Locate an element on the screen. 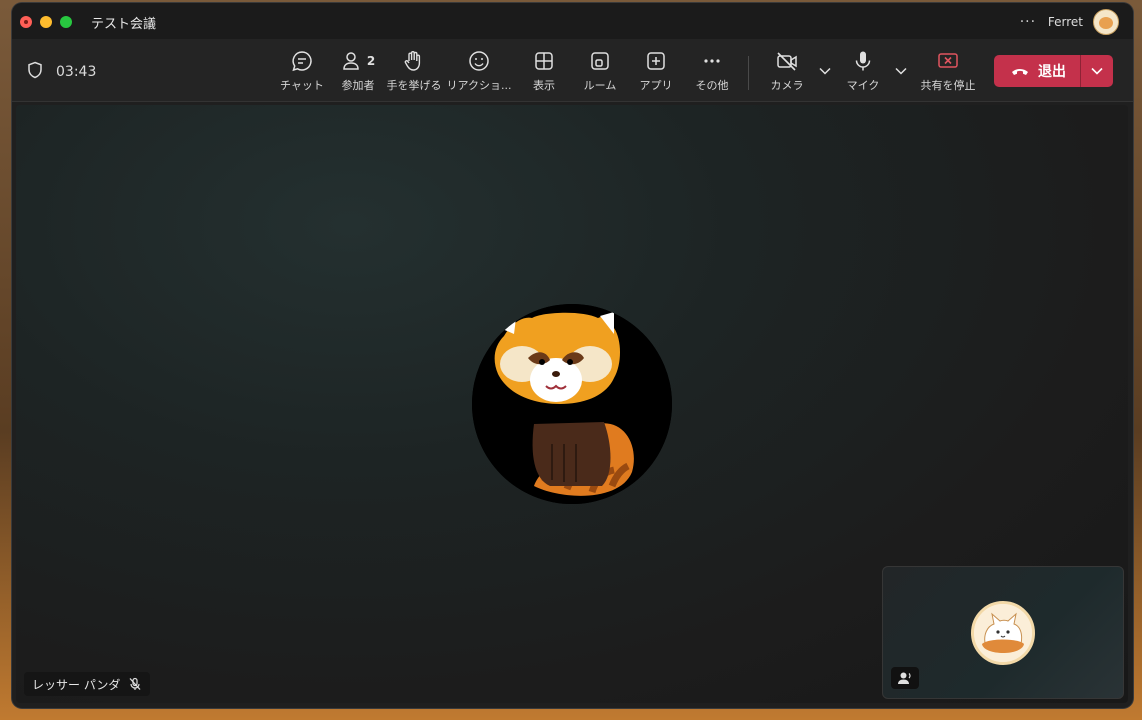 The width and height of the screenshot is (1142, 720). camera-button: カメラ is located at coordinates (787, 71).